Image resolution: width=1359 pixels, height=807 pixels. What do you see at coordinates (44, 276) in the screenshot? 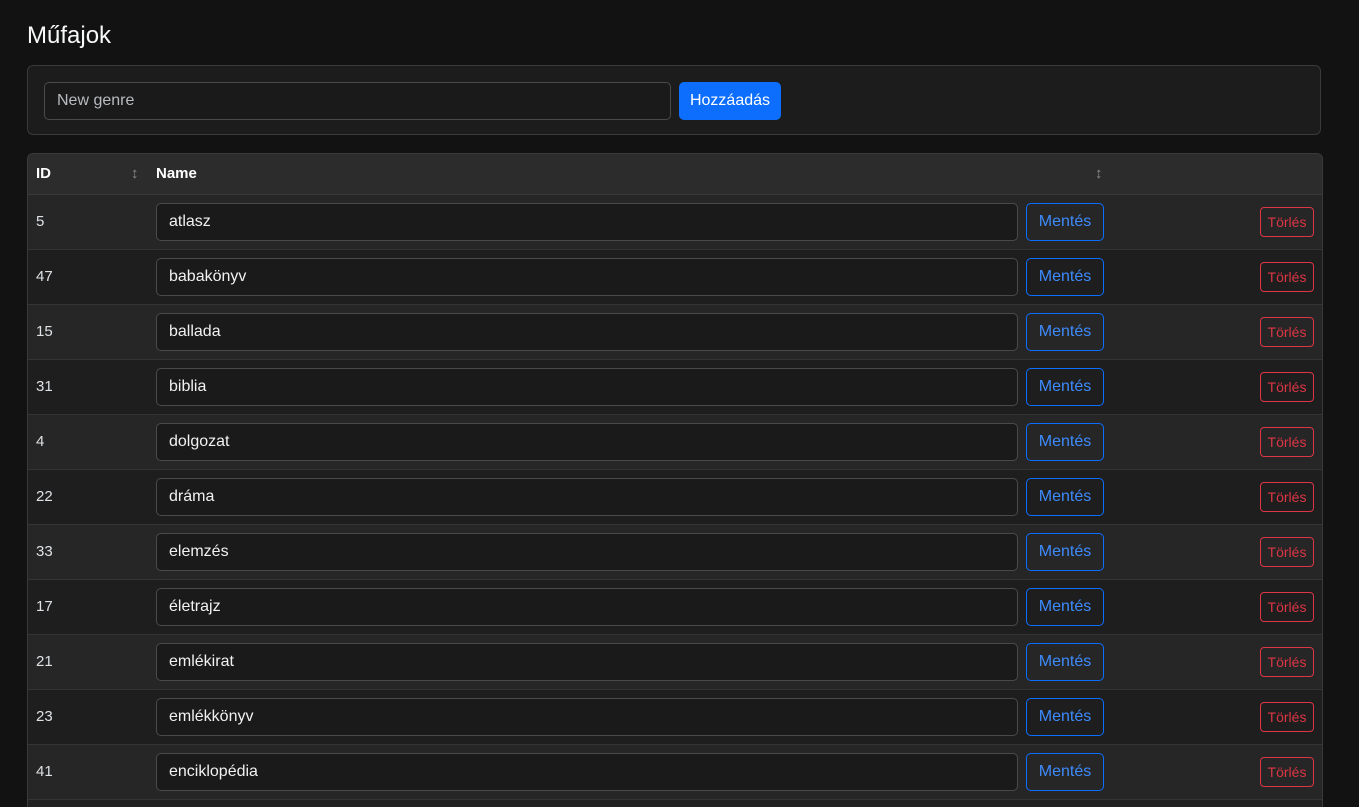
I see `genre-id: 47` at bounding box center [44, 276].